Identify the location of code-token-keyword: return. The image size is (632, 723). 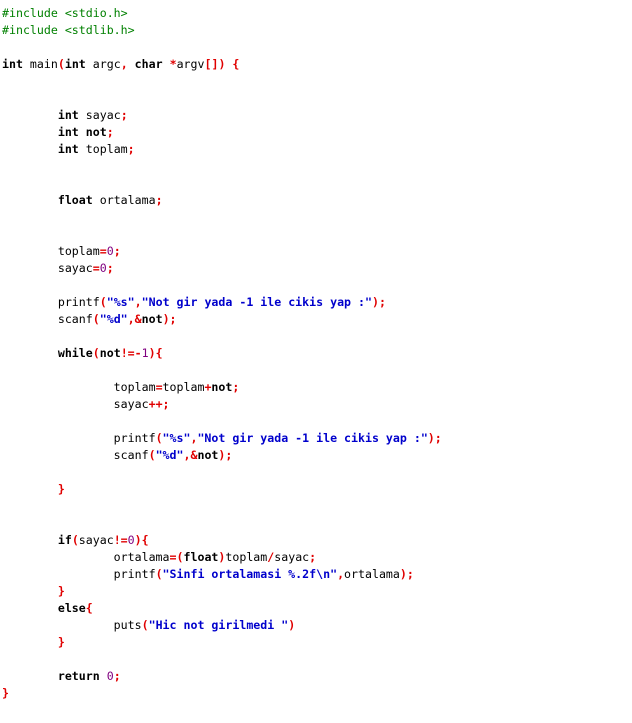
(78, 676).